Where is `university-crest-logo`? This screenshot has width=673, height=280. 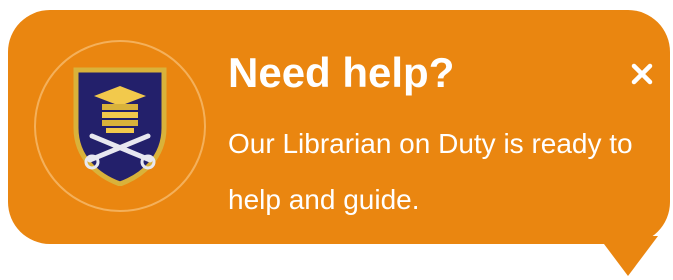 university-crest-logo is located at coordinates (120, 126).